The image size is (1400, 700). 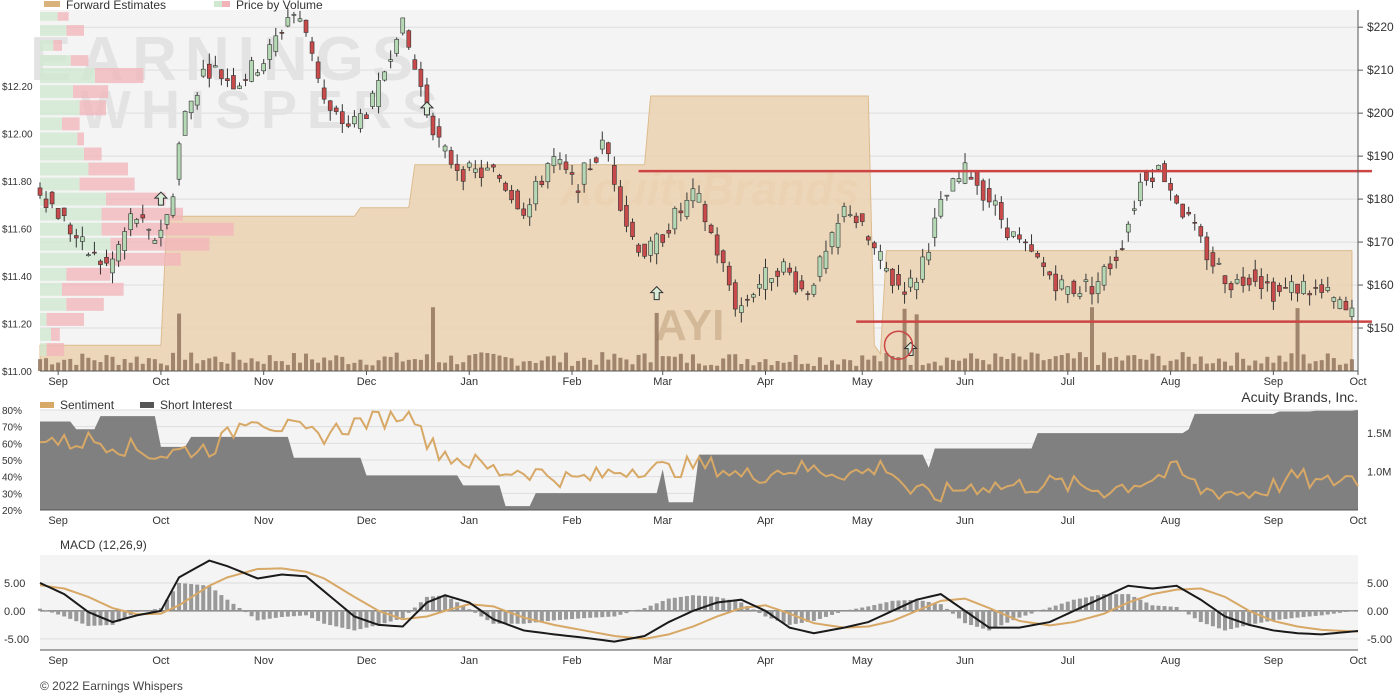 I want to click on macd-axis-label-right: 5.00, so click(x=1377, y=584).